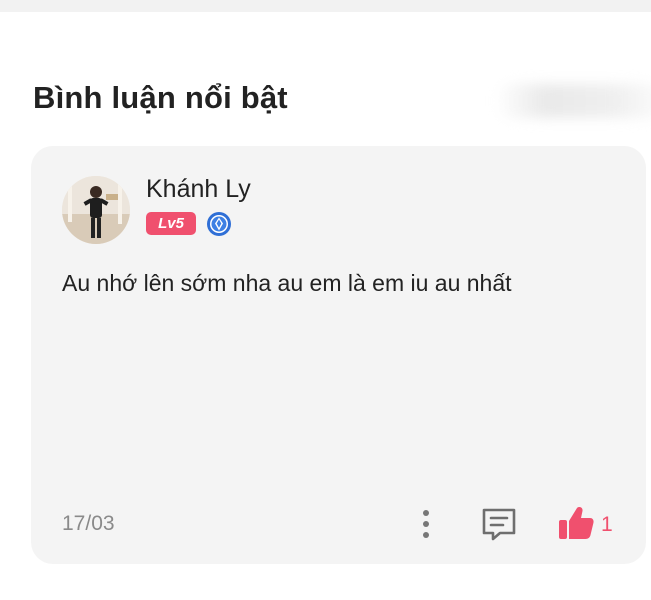 This screenshot has height=600, width=651. I want to click on level-badge: Lv5, so click(171, 223).